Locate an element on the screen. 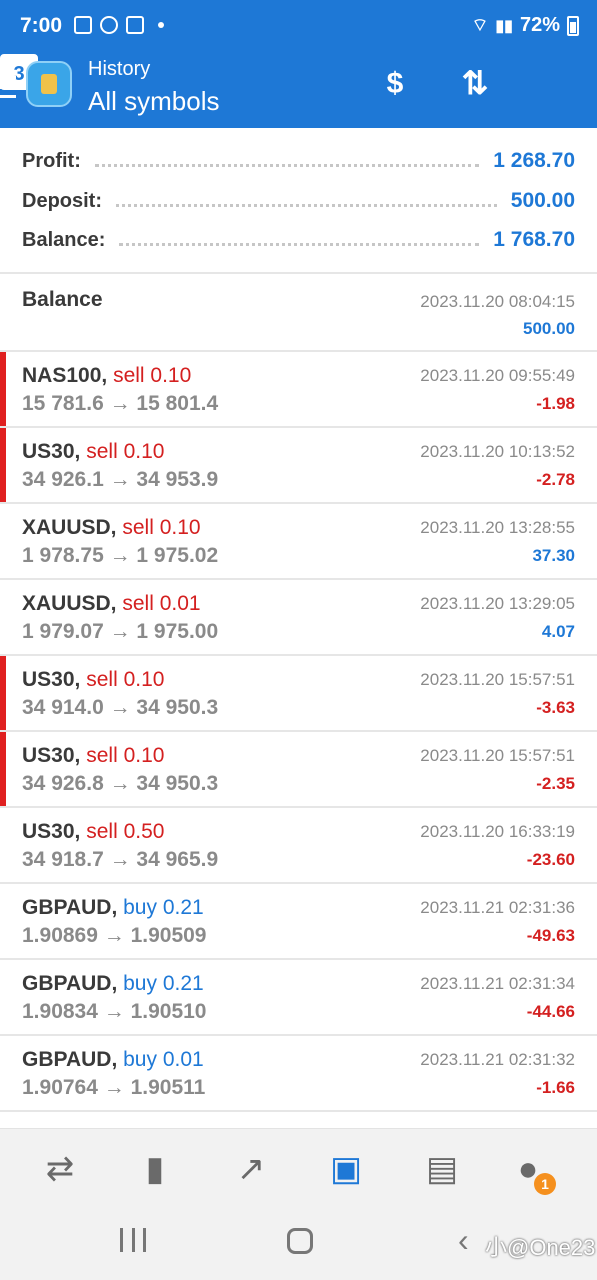 This screenshot has height=1280, width=597. deal-profit: -23.60 is located at coordinates (550, 859).